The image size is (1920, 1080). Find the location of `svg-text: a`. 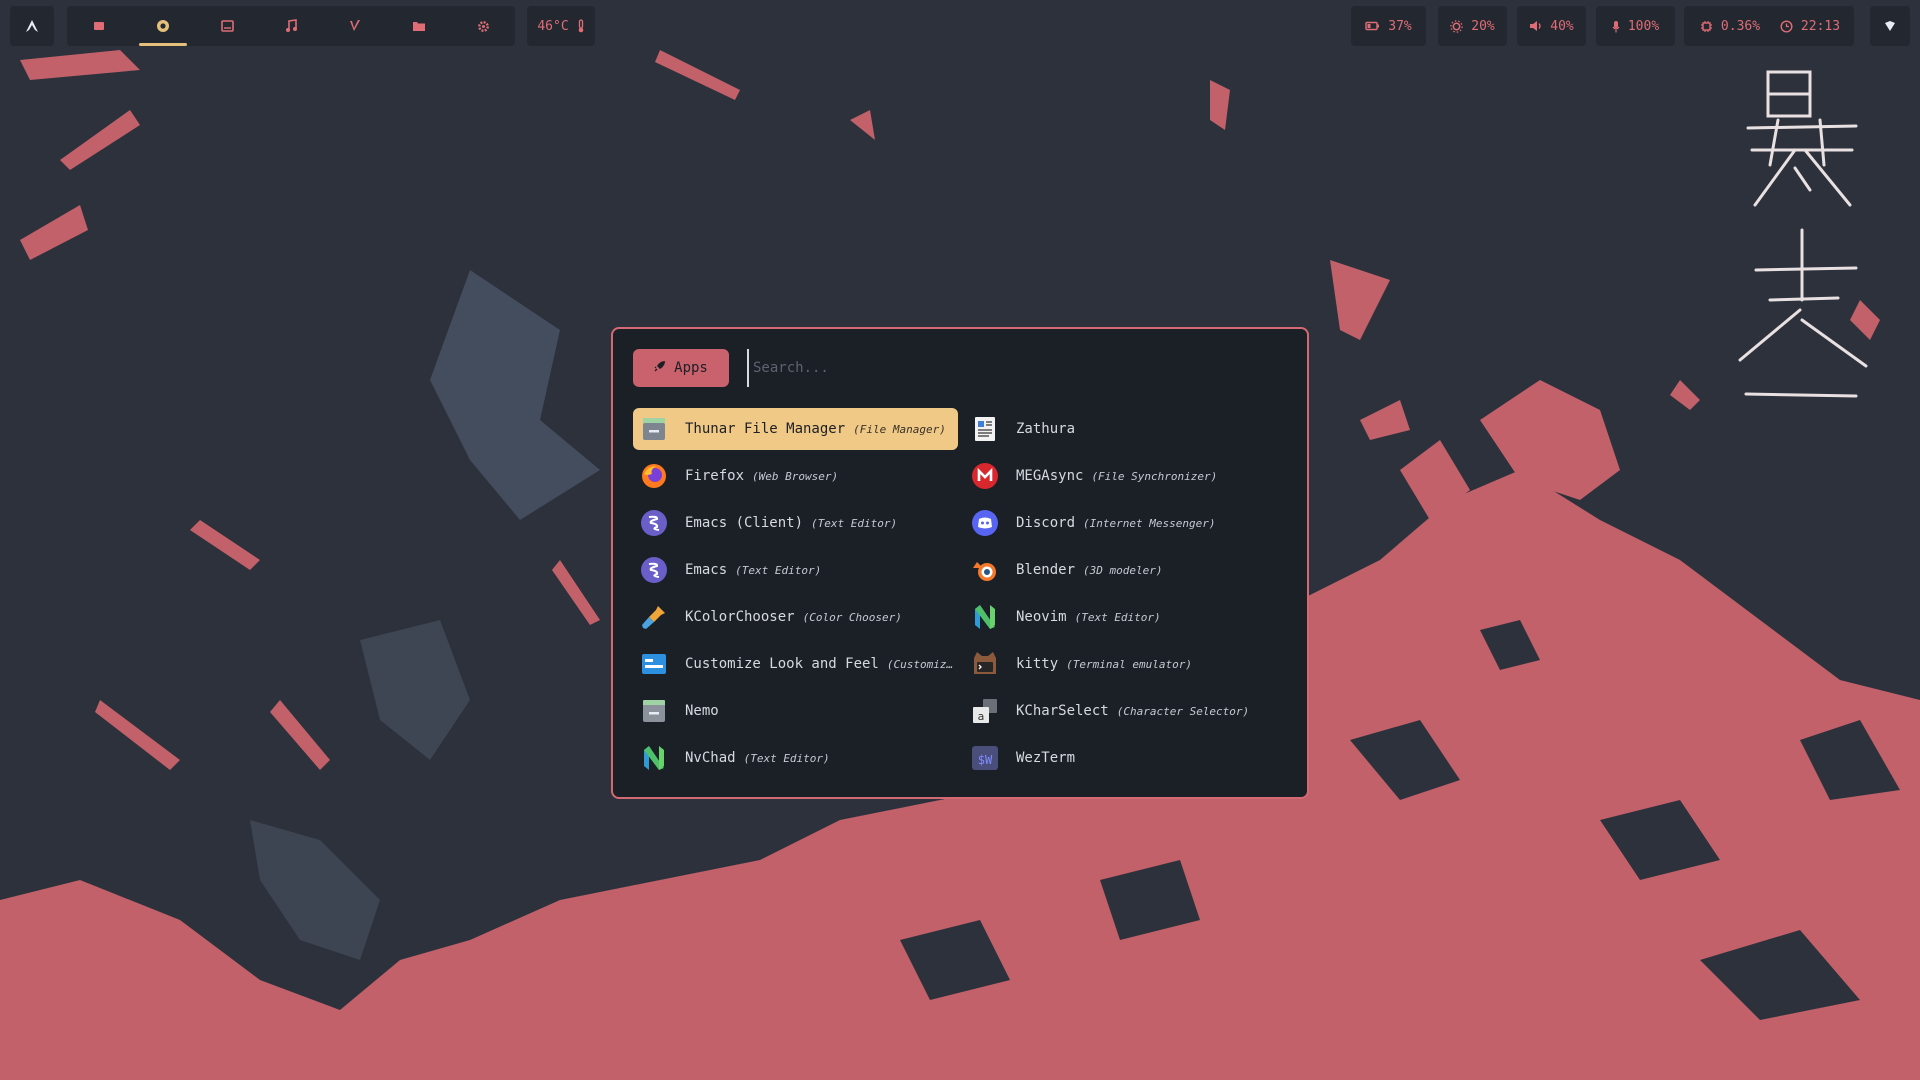

svg-text: a is located at coordinates (981, 716).